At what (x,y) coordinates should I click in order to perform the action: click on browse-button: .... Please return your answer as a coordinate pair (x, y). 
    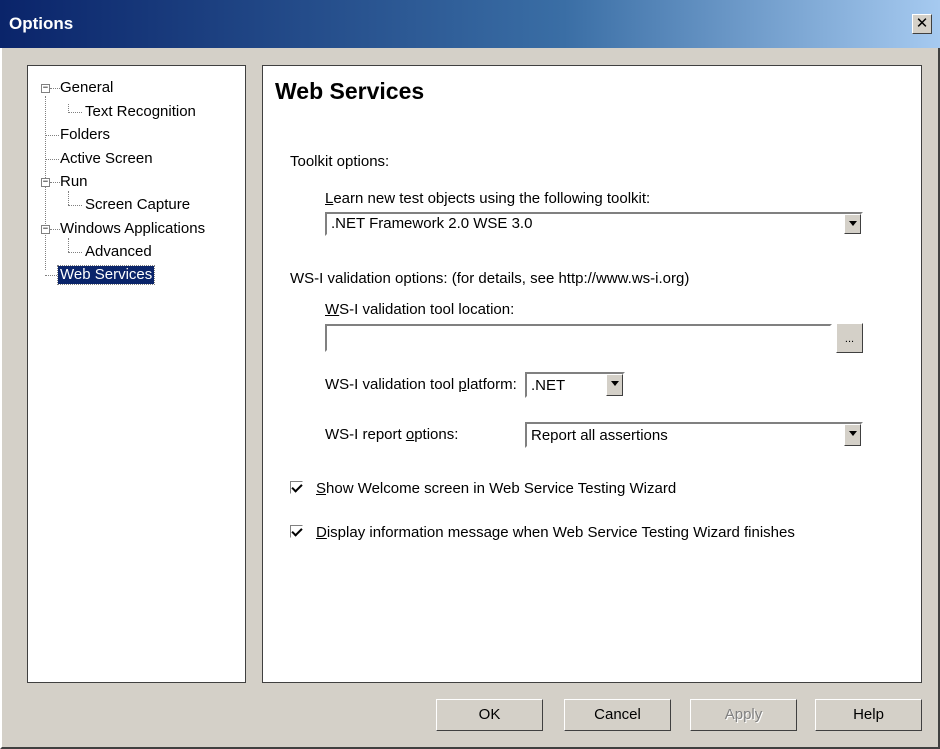
    Looking at the image, I should click on (849, 338).